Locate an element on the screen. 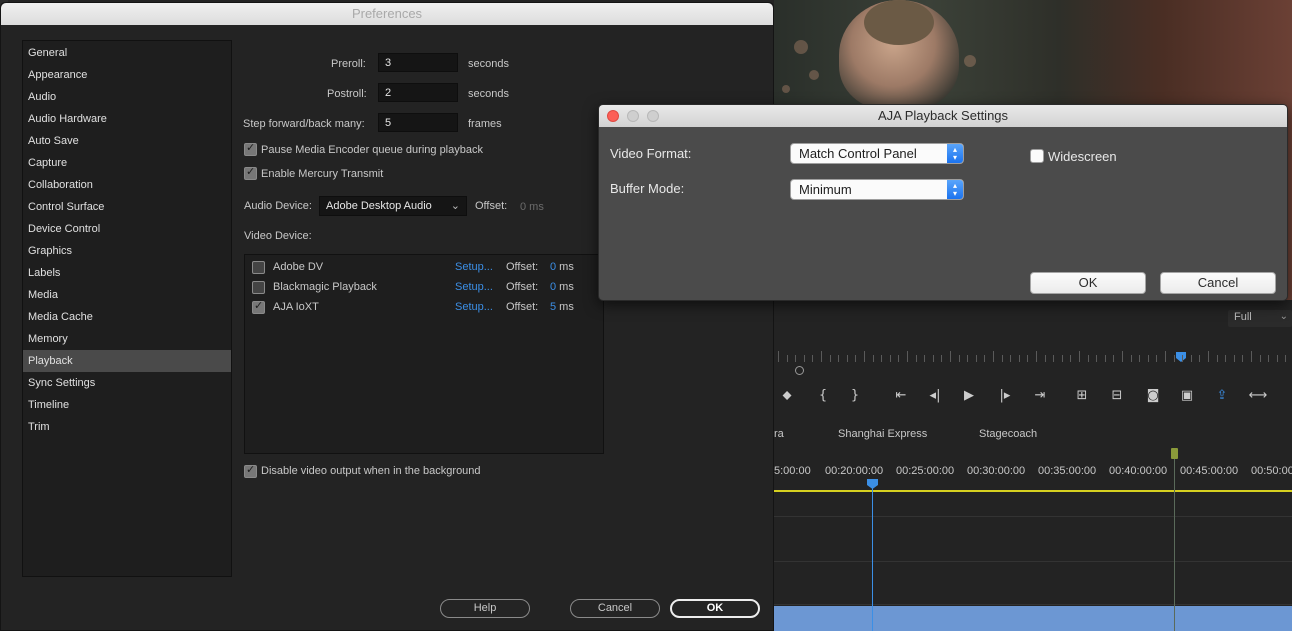 The width and height of the screenshot is (1292, 631). play-icon: ▶ is located at coordinates (969, 396).